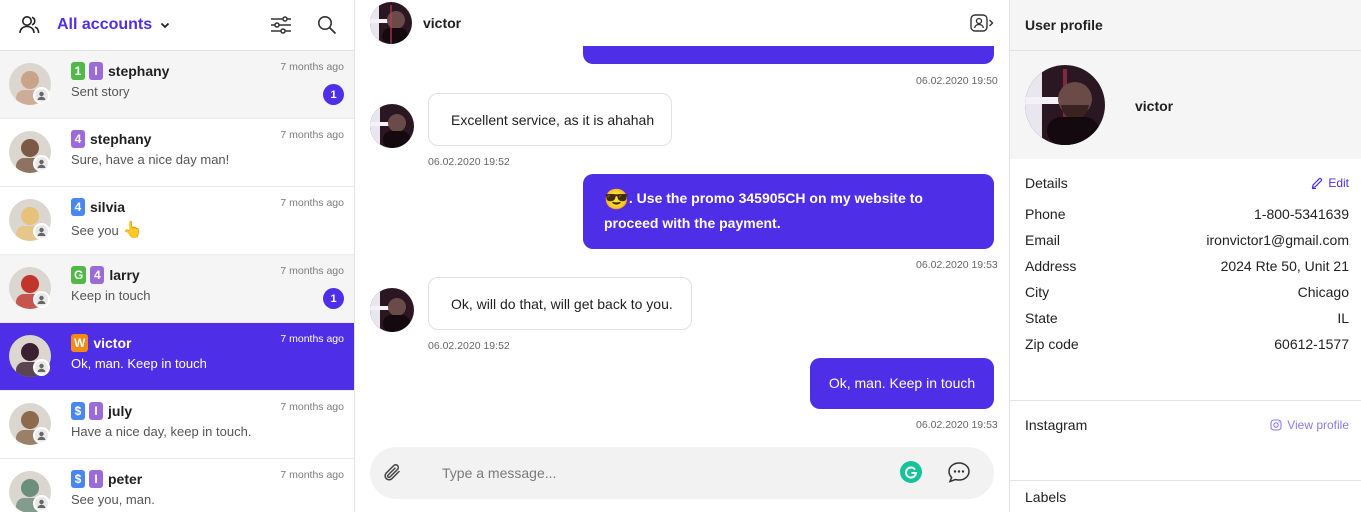  I want to click on message-outgoing: Ok, man. Keep in touch, so click(902, 383).